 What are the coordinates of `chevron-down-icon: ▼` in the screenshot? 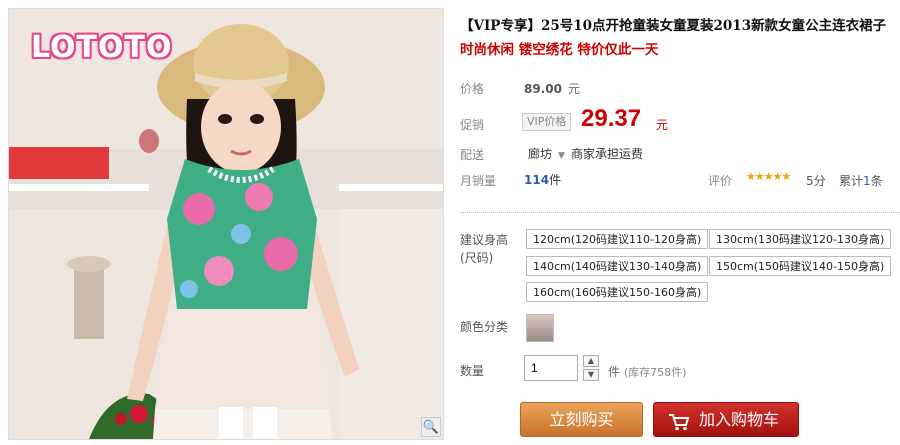 It's located at (561, 156).